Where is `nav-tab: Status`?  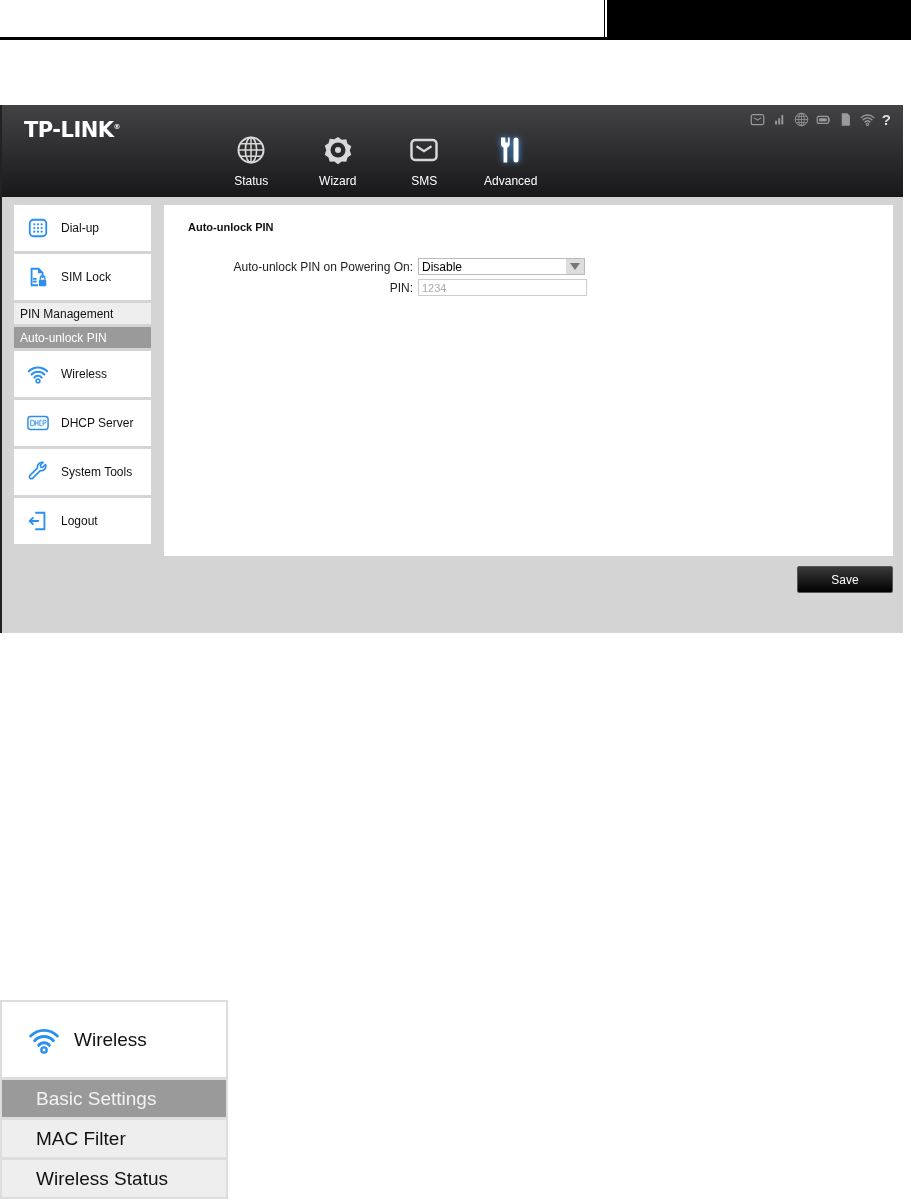 nav-tab: Status is located at coordinates (251, 166).